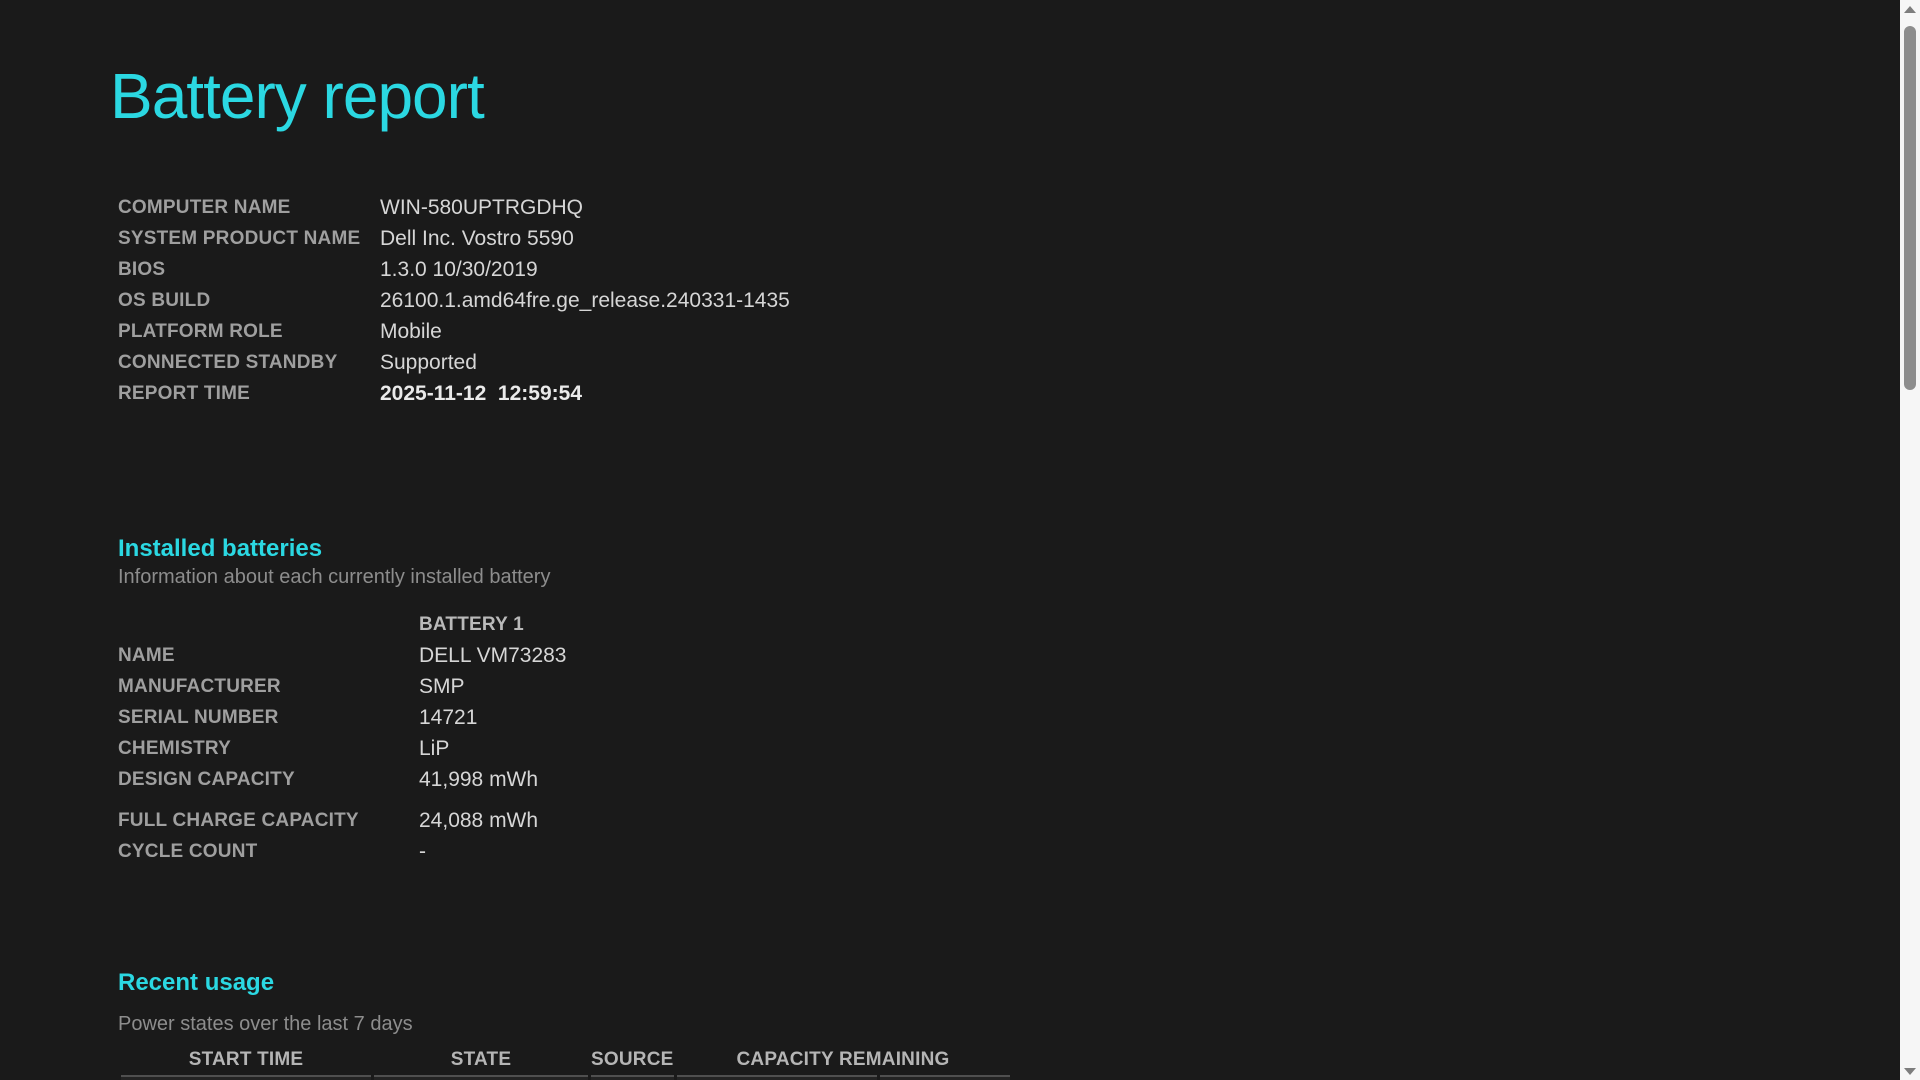  What do you see at coordinates (342, 748) in the screenshot?
I see `table-row: CHEMISTRY LiP` at bounding box center [342, 748].